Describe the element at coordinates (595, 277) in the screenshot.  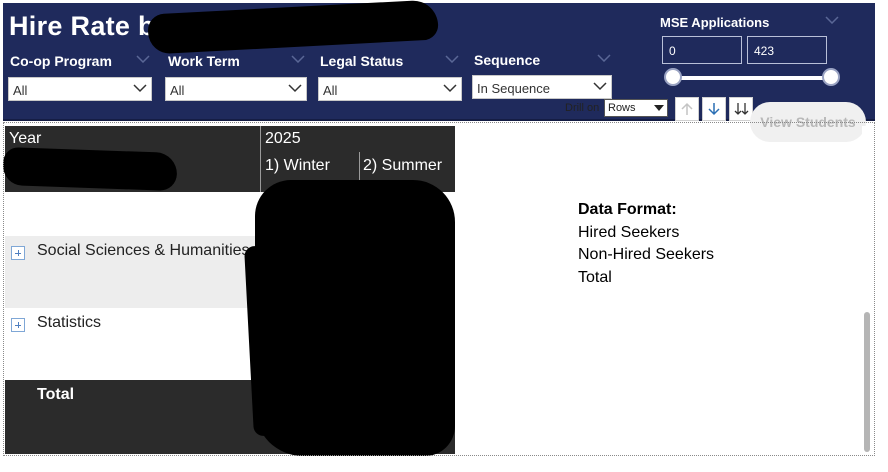
I see `data-format-line-total: Total` at that location.